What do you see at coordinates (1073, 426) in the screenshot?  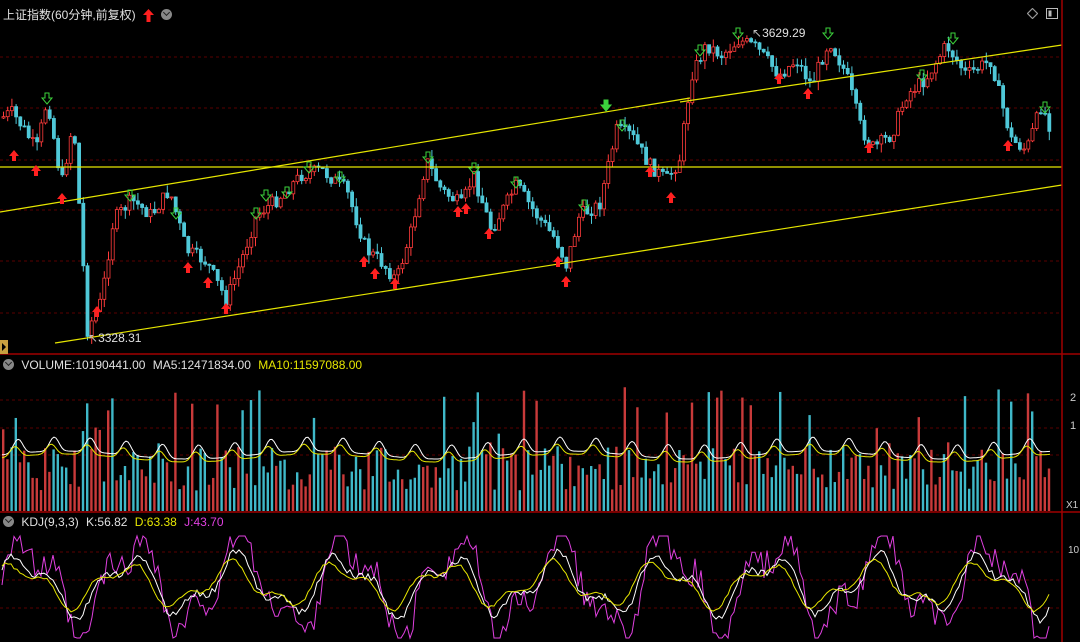 I see `vol-axis-tick-1: 1` at bounding box center [1073, 426].